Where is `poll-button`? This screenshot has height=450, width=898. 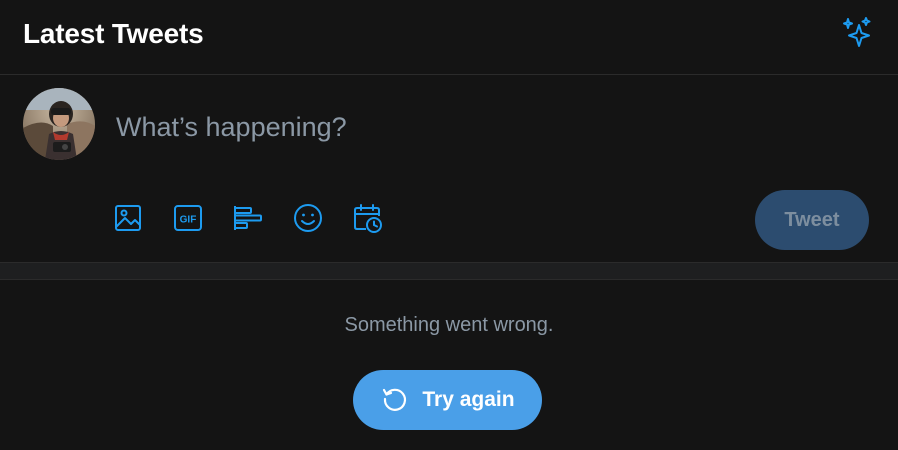
poll-button is located at coordinates (248, 220).